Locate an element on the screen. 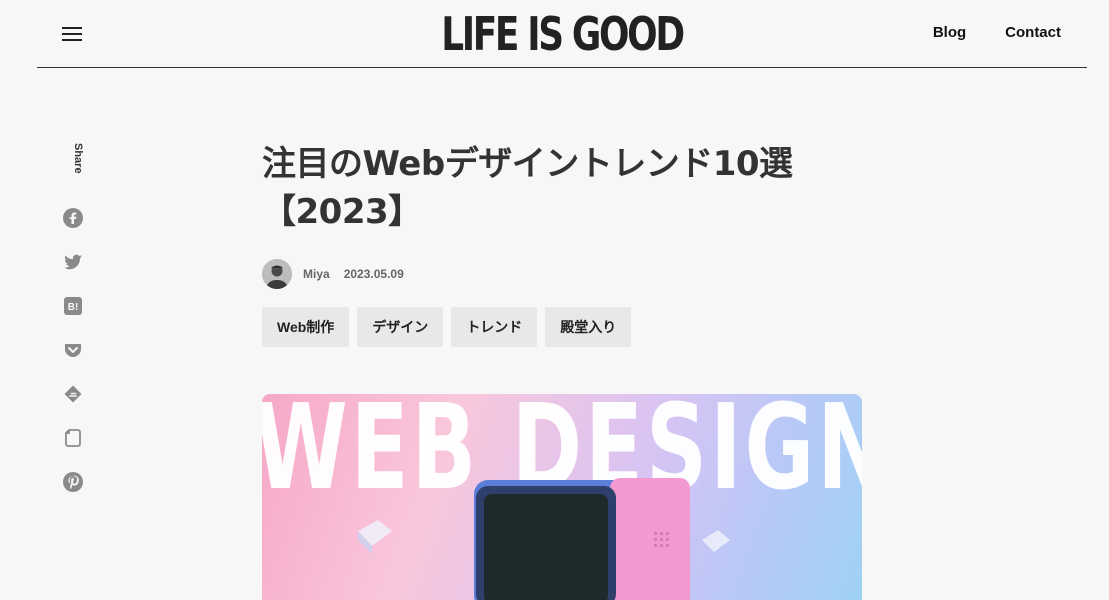 This screenshot has width=1109, height=600. tag-design: デザイン is located at coordinates (400, 327).